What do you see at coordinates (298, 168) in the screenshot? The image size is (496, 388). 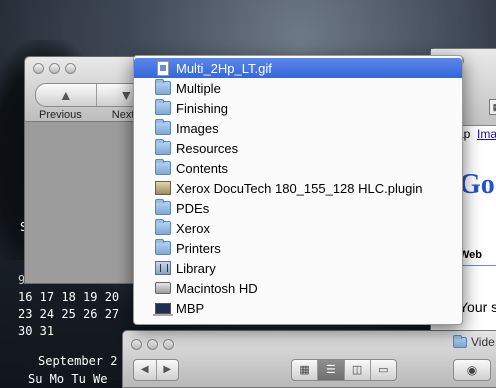 I see `menu-item: Contents` at bounding box center [298, 168].